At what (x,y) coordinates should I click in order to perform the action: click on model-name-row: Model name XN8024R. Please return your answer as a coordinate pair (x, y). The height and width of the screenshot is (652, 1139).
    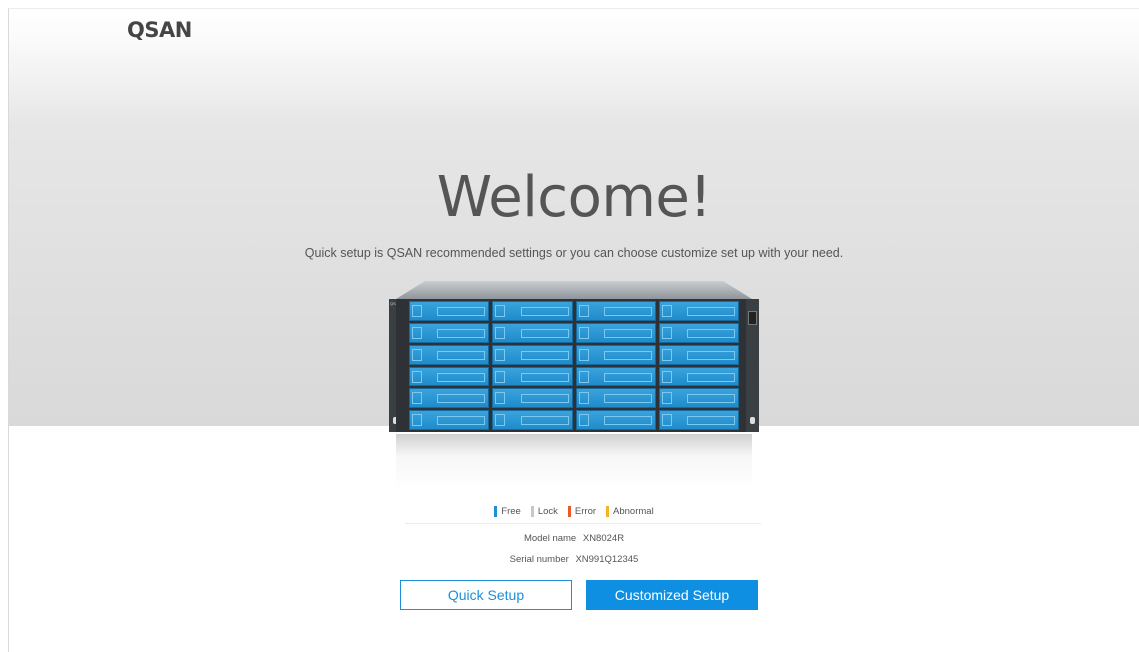
    Looking at the image, I should click on (574, 538).